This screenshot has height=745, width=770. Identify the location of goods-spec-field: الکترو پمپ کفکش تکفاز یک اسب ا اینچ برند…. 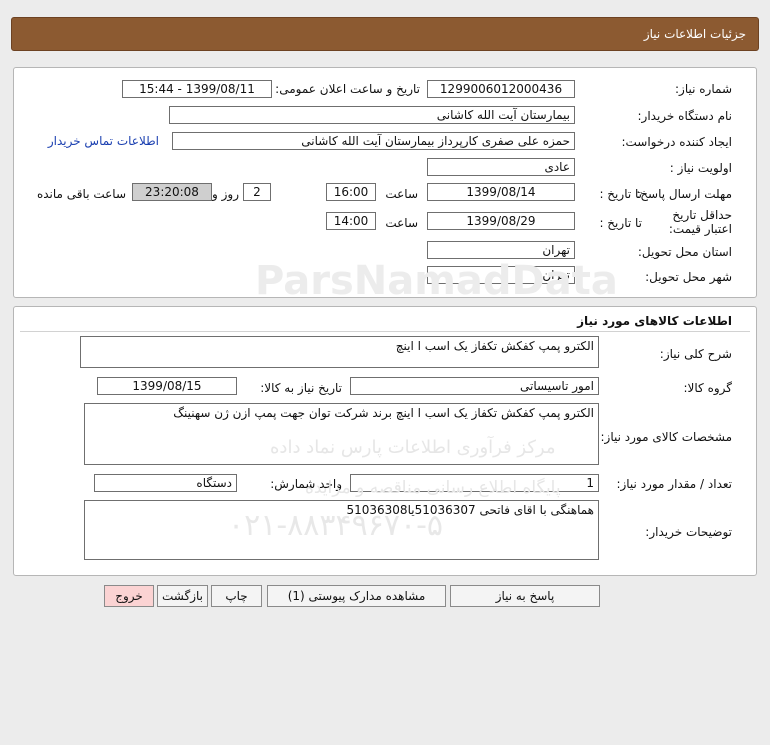
(341, 434).